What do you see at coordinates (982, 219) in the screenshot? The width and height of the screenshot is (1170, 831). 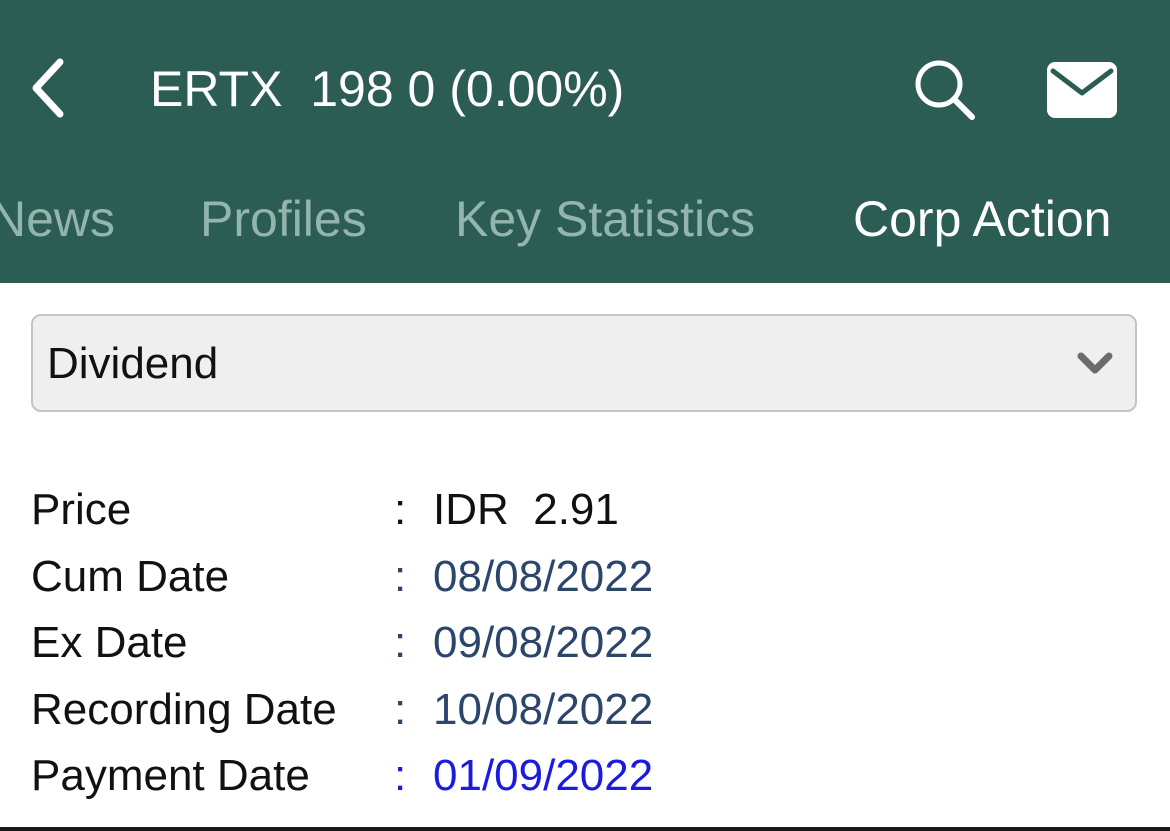 I see `tab-corp-action: Corp Action` at bounding box center [982, 219].